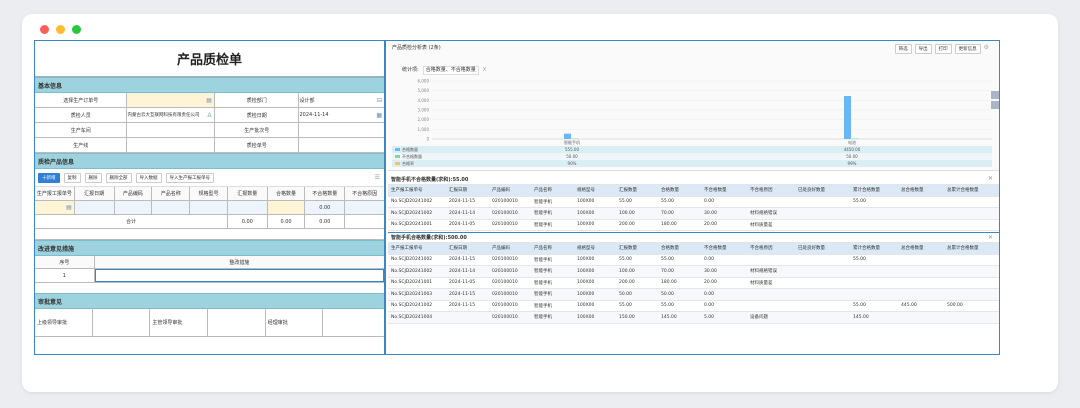  I want to click on column-header: 总合格数量, so click(912, 249).